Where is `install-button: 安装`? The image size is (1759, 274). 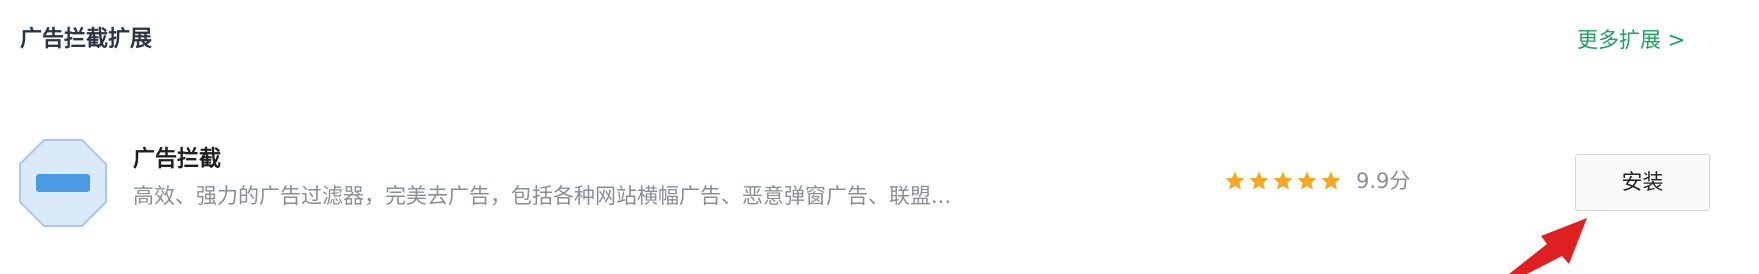 install-button: 安装 is located at coordinates (1642, 182).